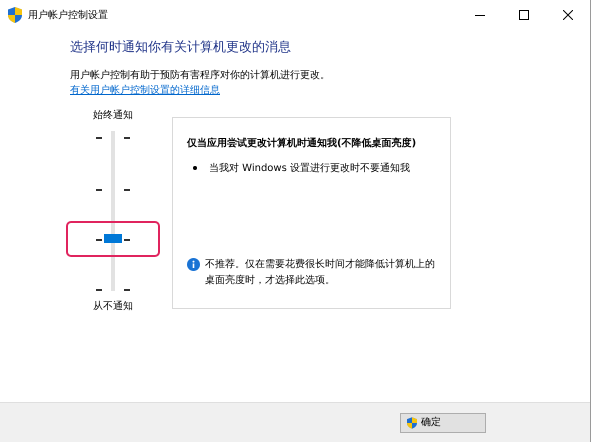 The image size is (600, 442). I want to click on help-link: 有关用户帐户控制设置的详细信息, so click(145, 90).